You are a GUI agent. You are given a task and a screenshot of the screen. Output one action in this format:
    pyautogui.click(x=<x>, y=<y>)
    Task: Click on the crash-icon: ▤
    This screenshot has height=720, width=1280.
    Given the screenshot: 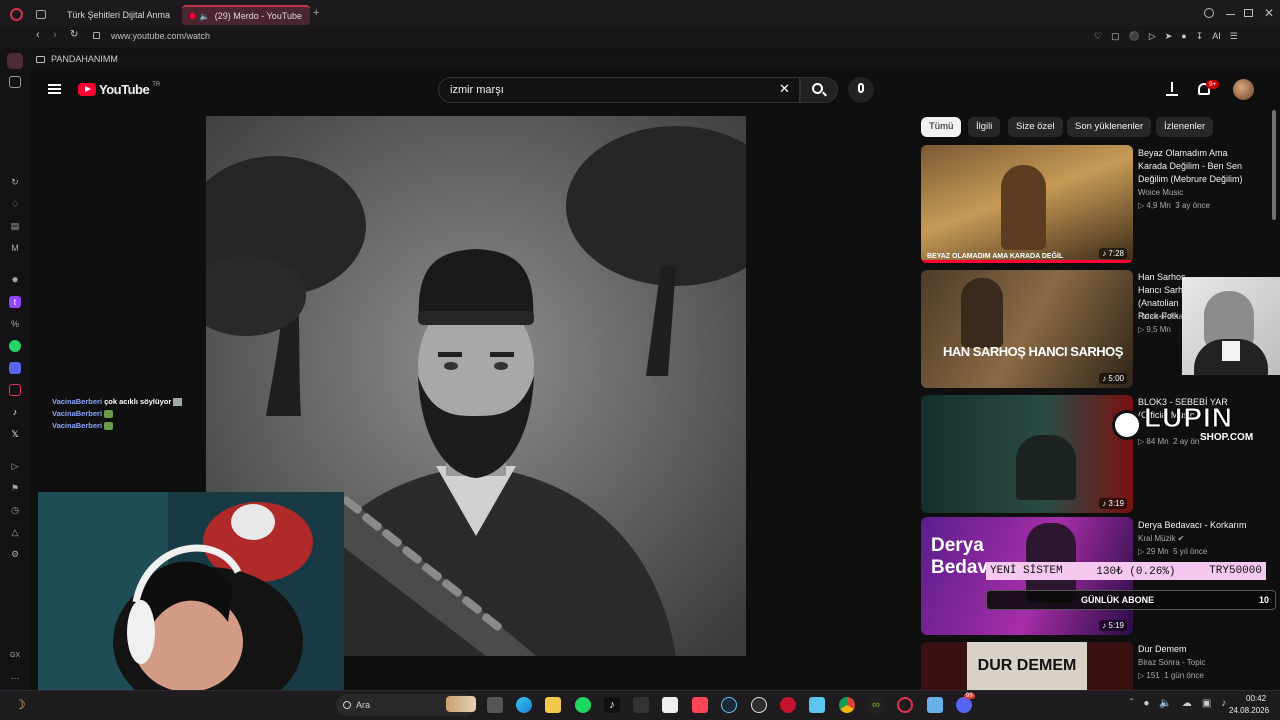 What is the action you would take?
    pyautogui.click(x=15, y=226)
    